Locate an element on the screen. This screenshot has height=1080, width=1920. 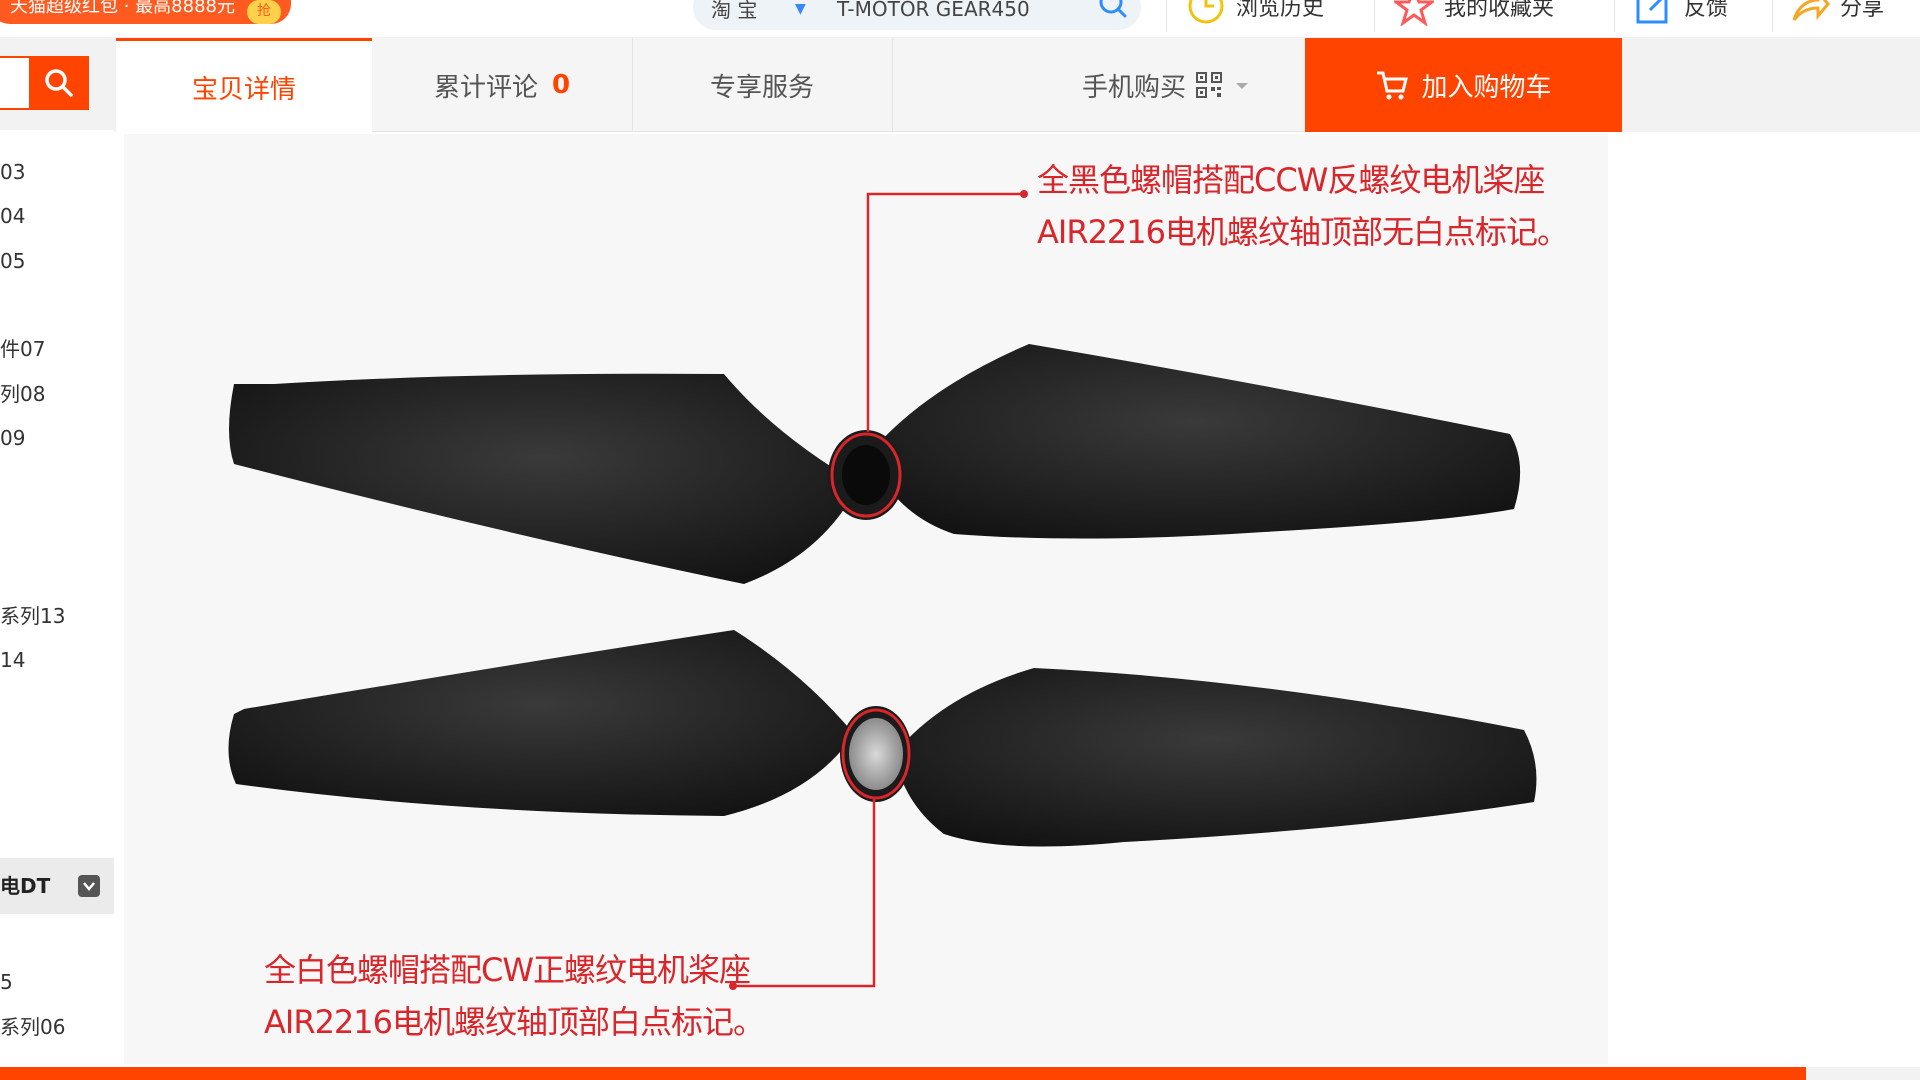
propeller-ccw is located at coordinates (875, 464).